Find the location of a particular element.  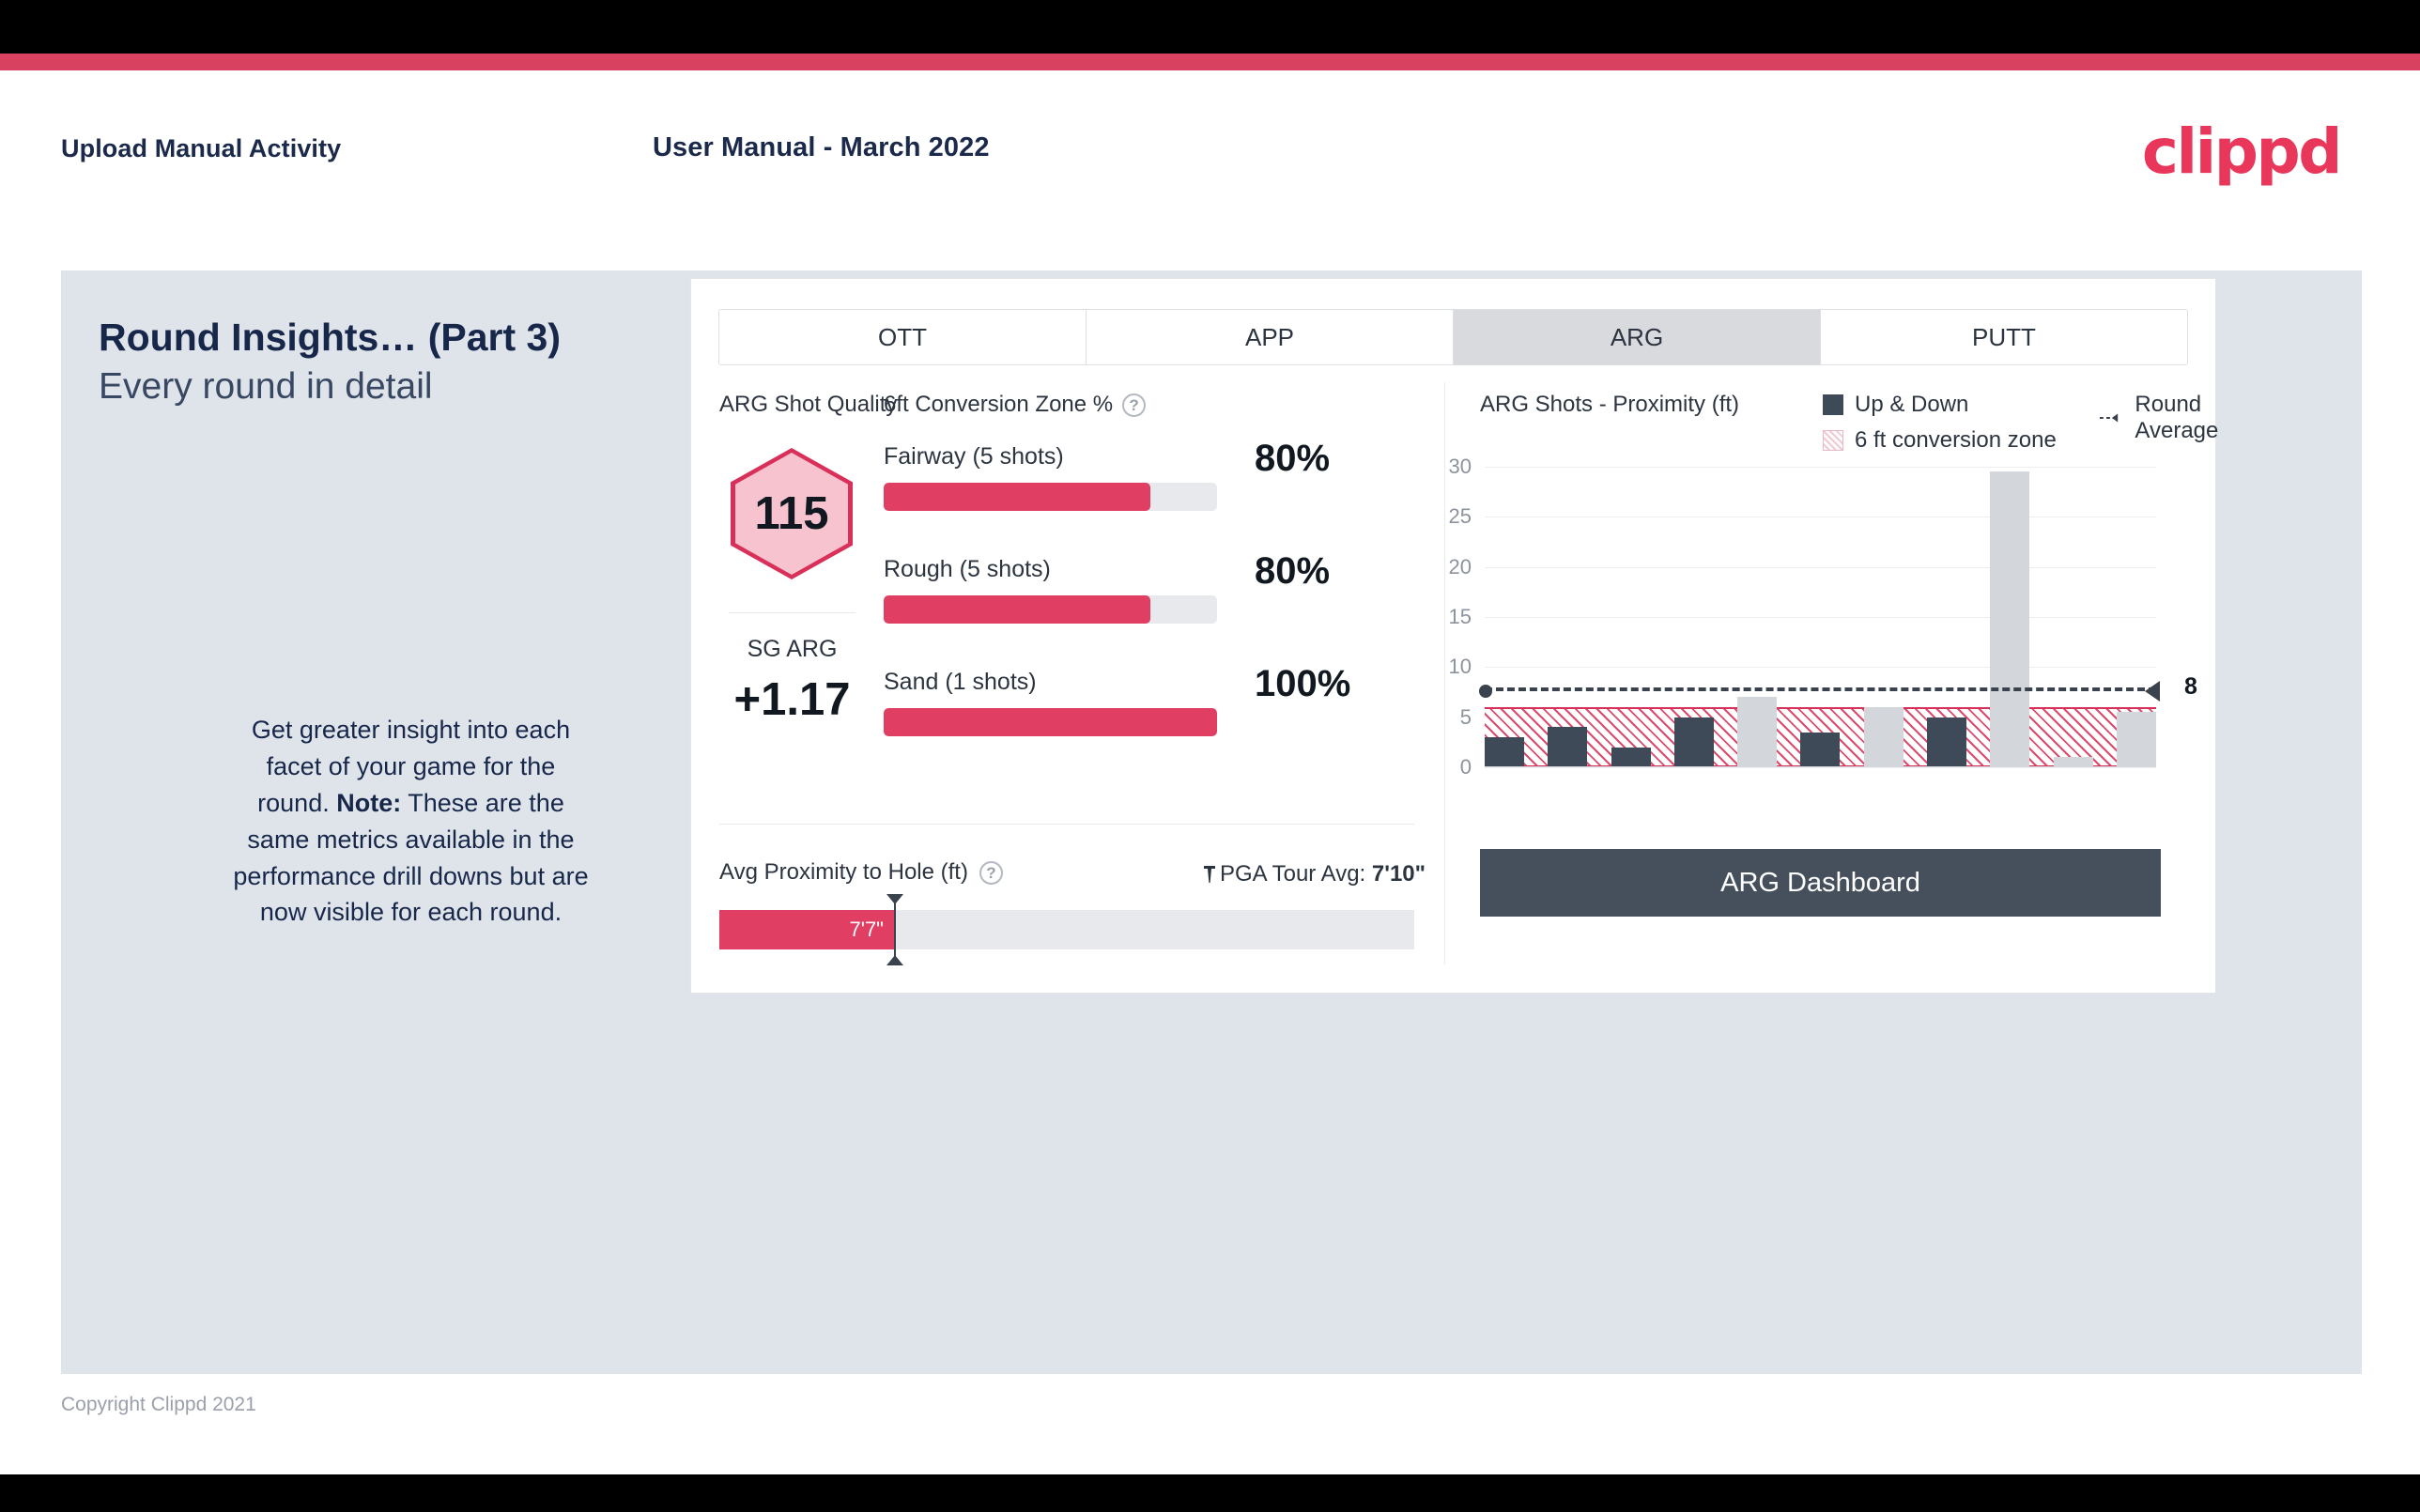

upload-manual-activity-link: Upload Manual Activity is located at coordinates (201, 148).